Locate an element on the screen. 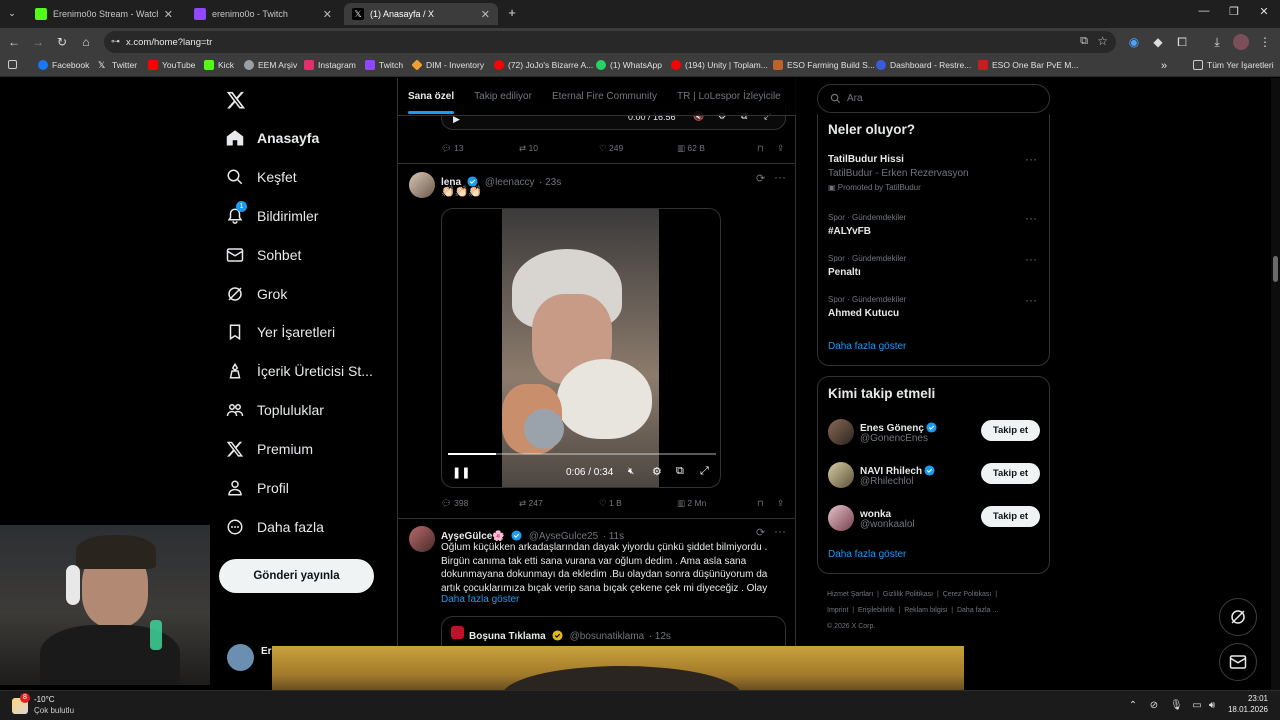 The height and width of the screenshot is (720, 1280). page-scrollbar is located at coordinates (1275, 384).